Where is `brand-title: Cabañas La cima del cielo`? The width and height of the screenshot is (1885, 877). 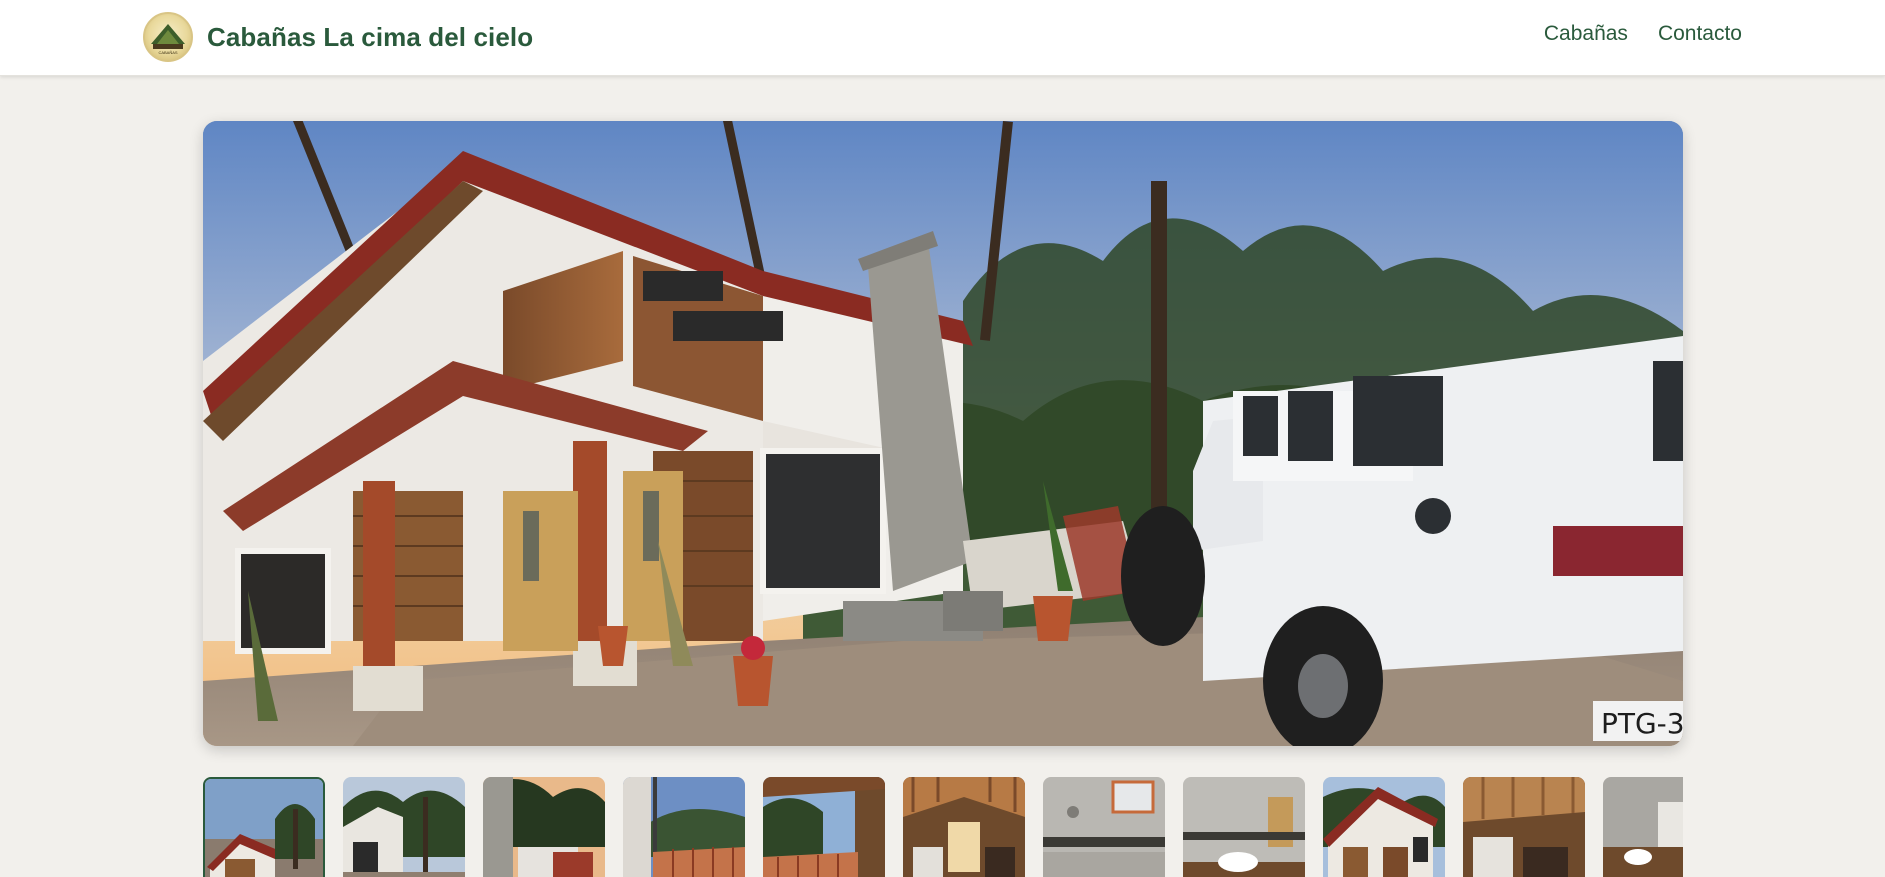 brand-title: Cabañas La cima del cielo is located at coordinates (370, 37).